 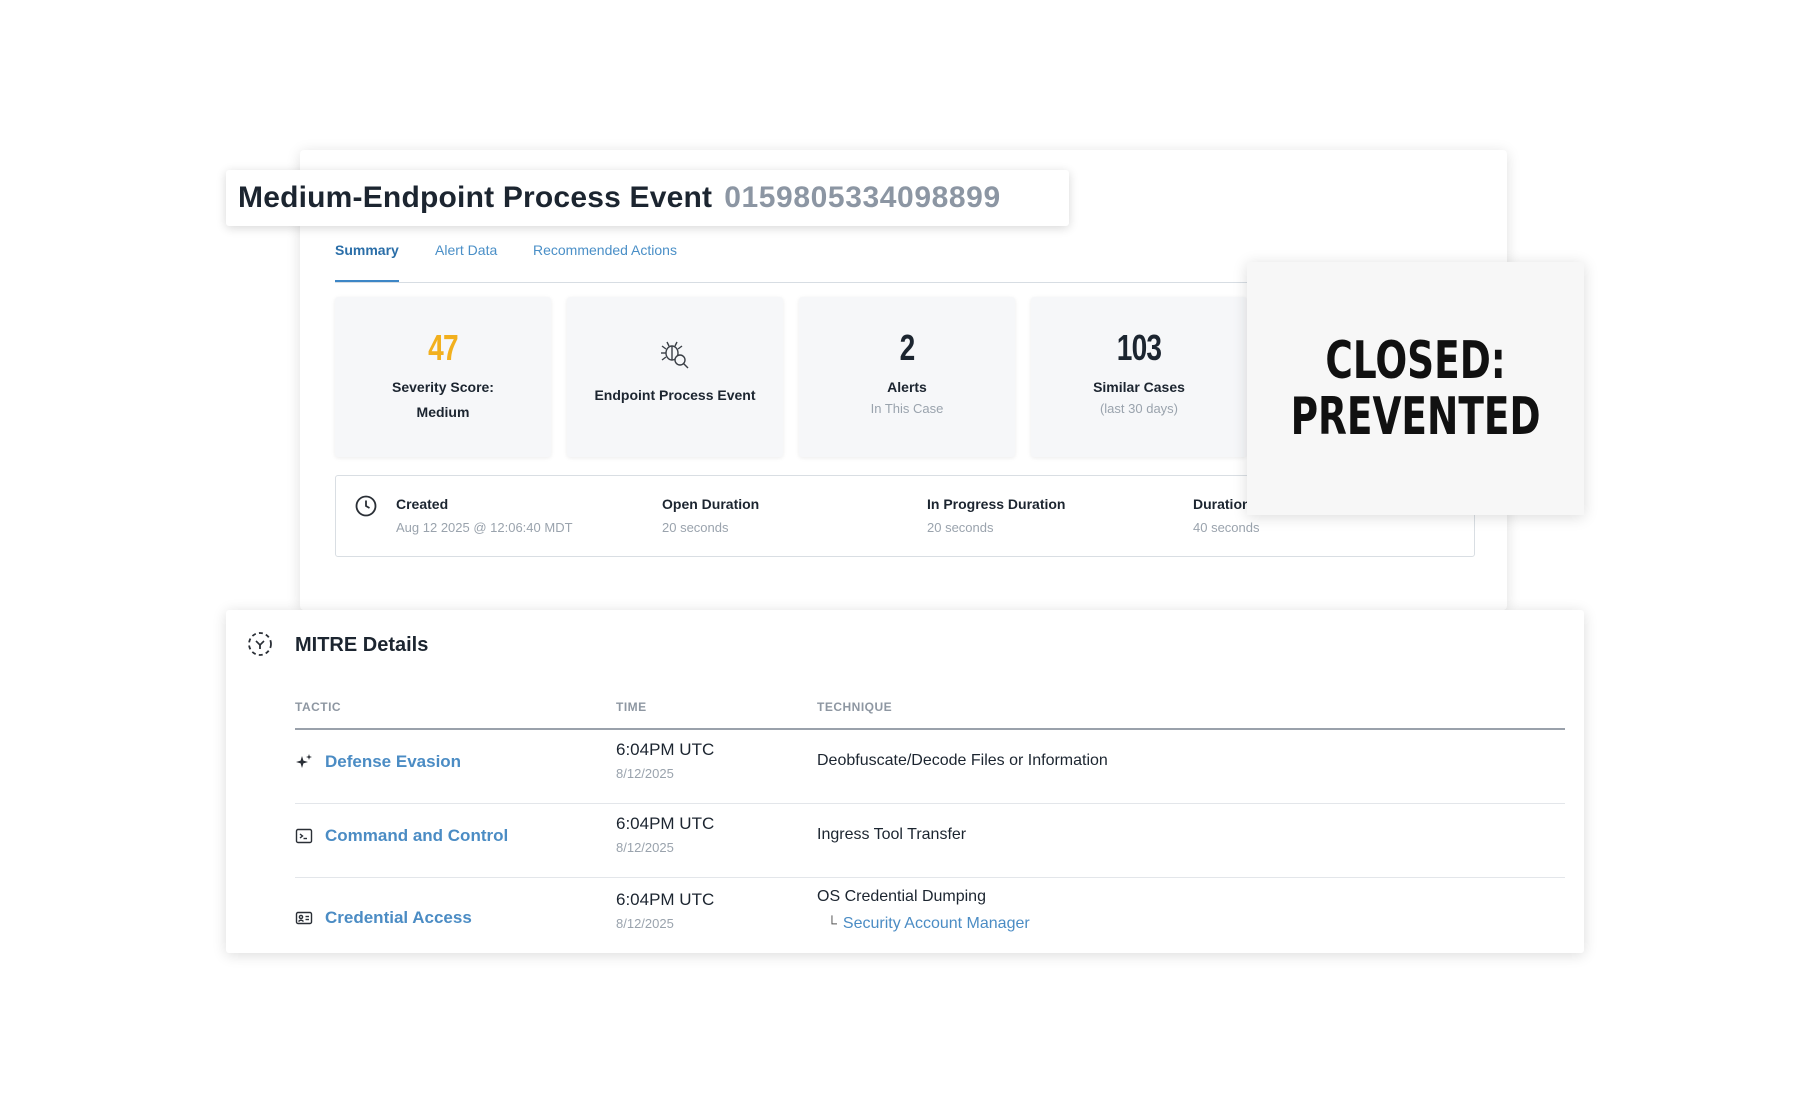 I want to click on alerts-count: 2, so click(x=907, y=347).